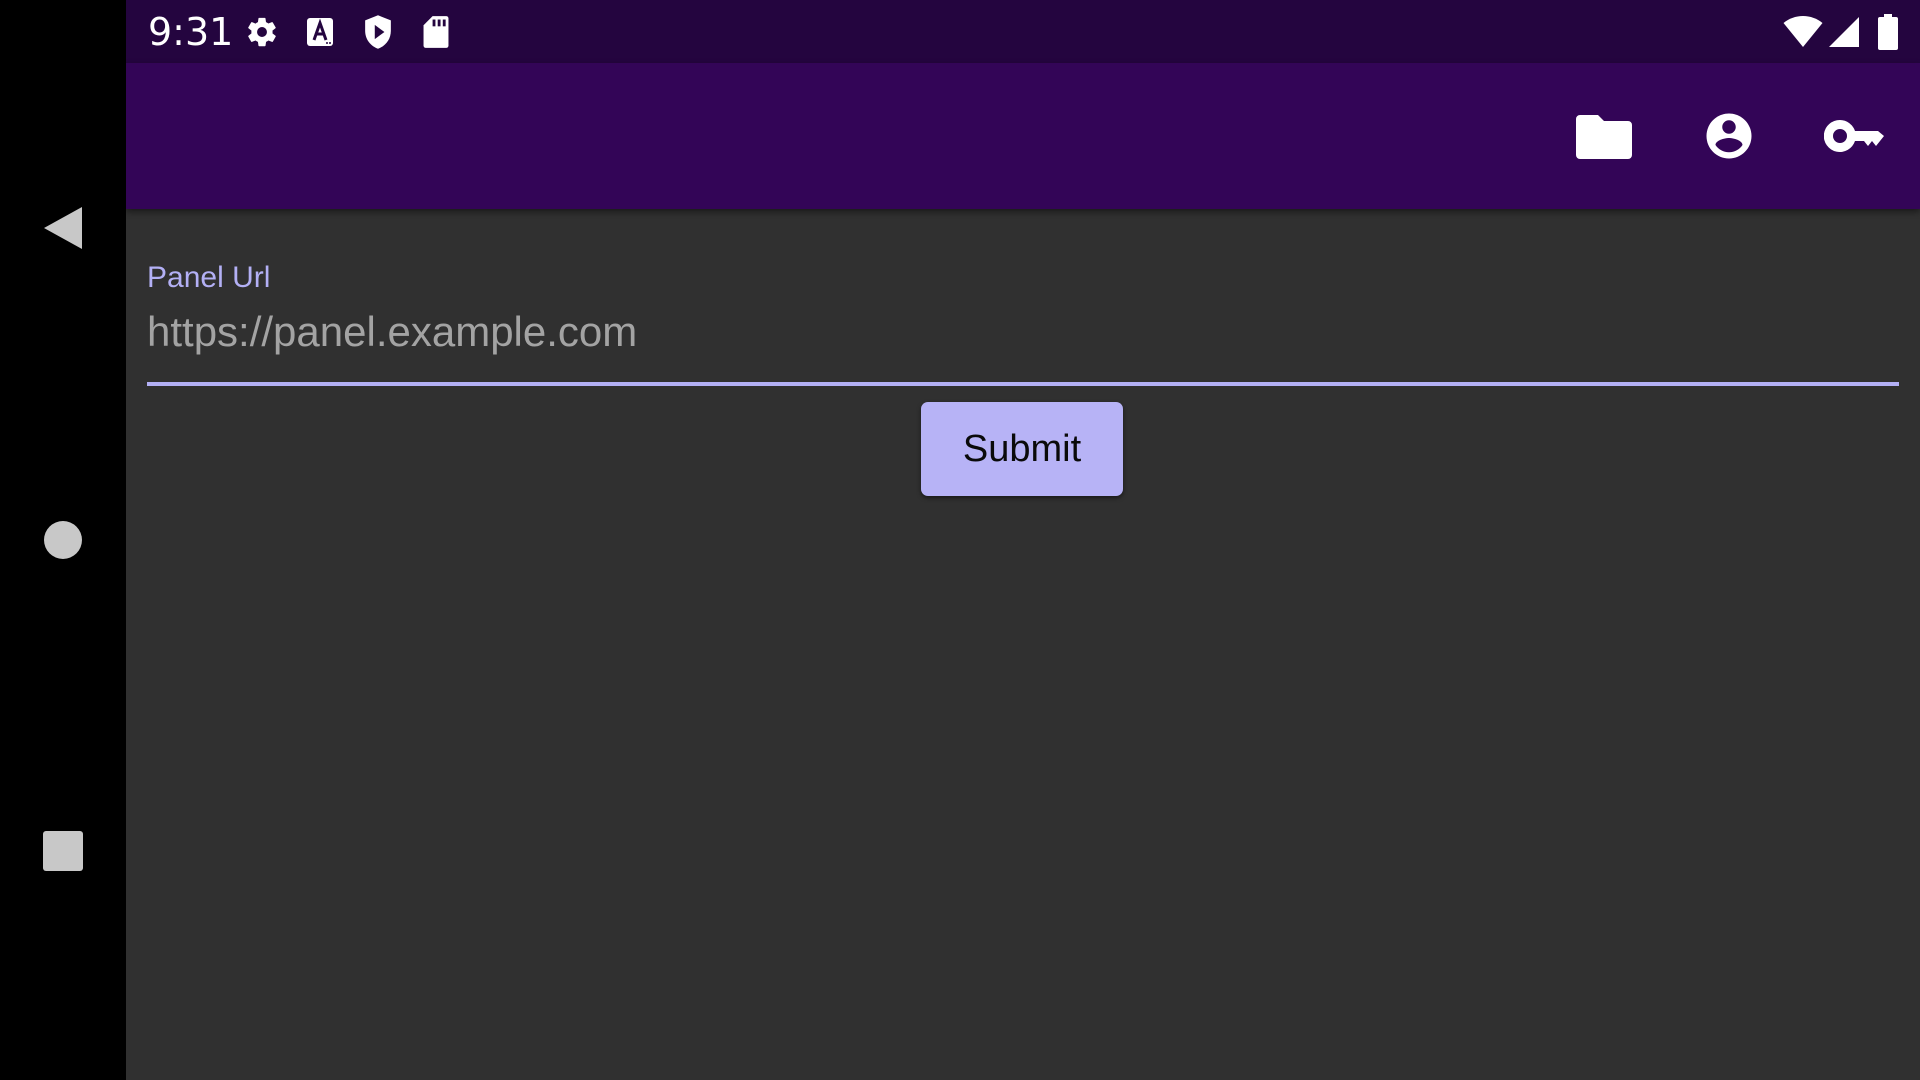 The image size is (1920, 1080). Describe the element at coordinates (1023, 384) in the screenshot. I see `panel-url-underline` at that location.